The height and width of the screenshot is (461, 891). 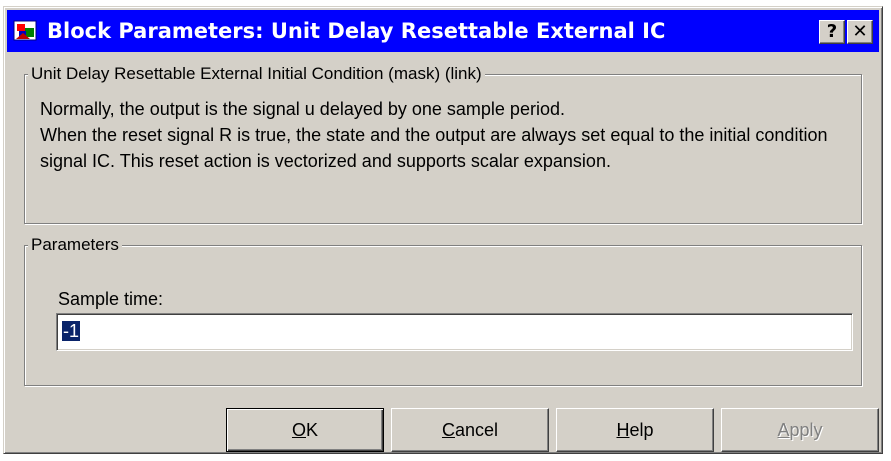 What do you see at coordinates (454, 332) in the screenshot?
I see `sample-time-input: -1` at bounding box center [454, 332].